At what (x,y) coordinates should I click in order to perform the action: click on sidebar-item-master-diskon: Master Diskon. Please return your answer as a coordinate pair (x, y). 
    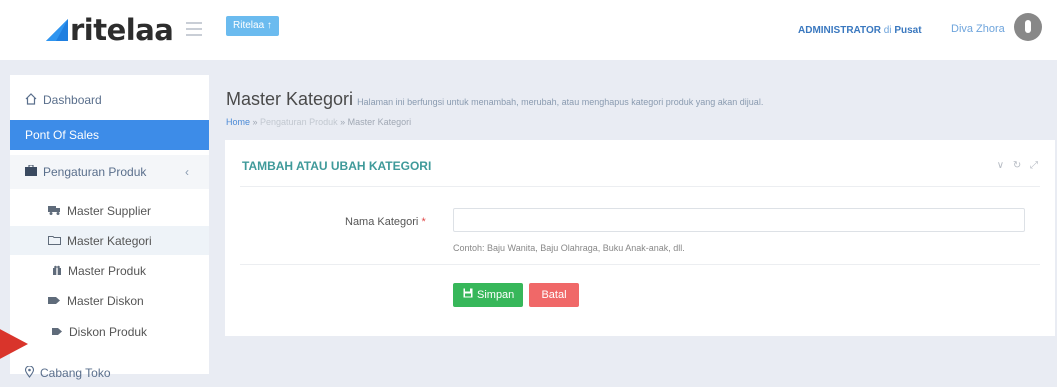
    Looking at the image, I should click on (109, 301).